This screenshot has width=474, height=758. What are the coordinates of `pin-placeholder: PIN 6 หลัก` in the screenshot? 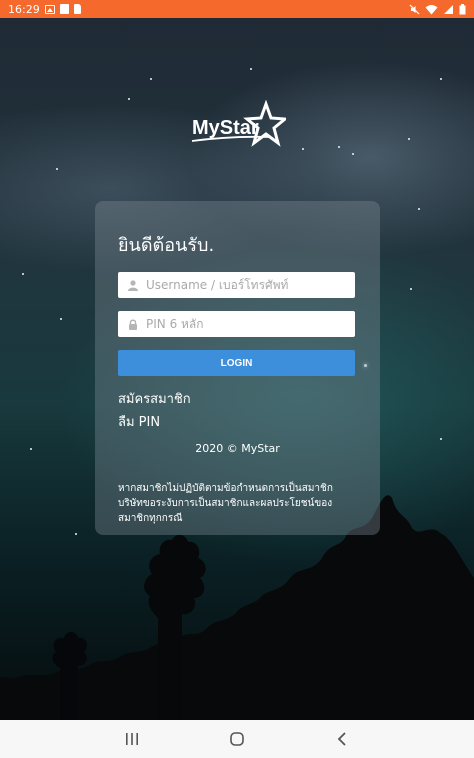 It's located at (175, 323).